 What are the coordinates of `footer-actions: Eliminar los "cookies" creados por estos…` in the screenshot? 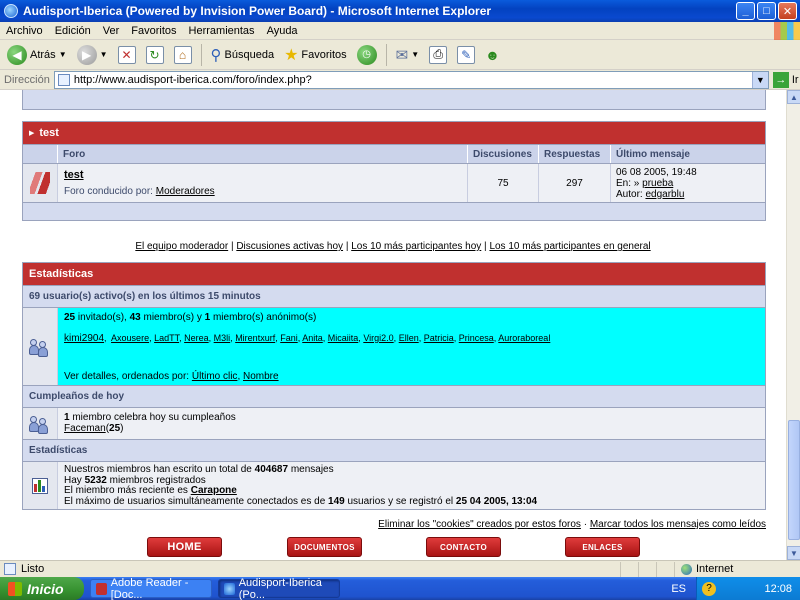 It's located at (572, 524).